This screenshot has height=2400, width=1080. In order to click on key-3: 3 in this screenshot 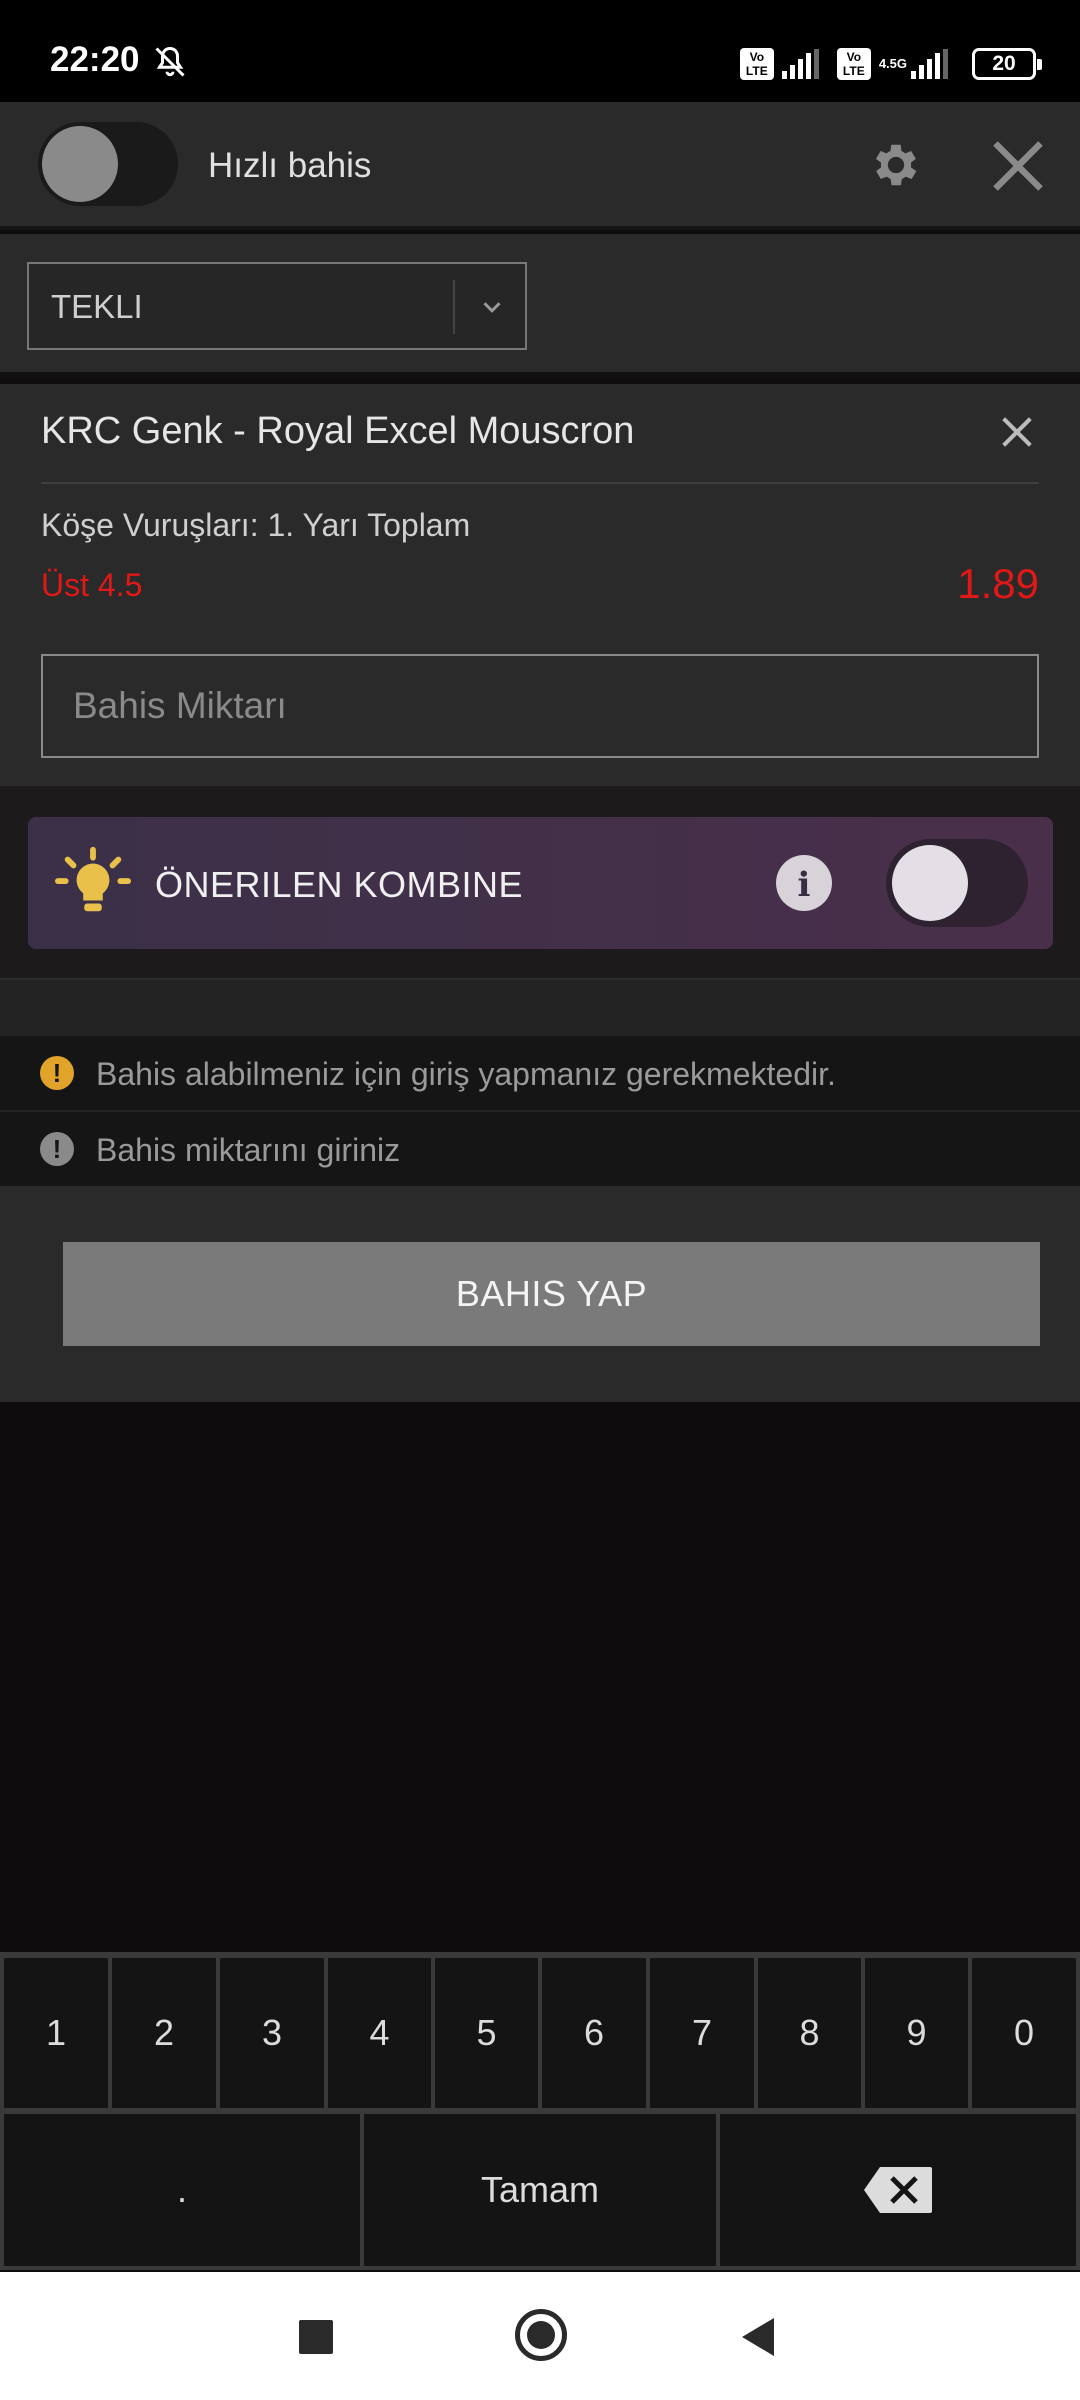, I will do `click(272, 2033)`.